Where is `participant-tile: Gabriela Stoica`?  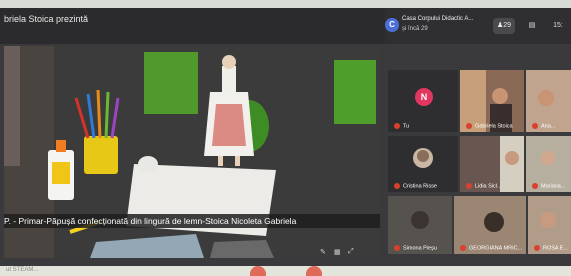
participant-tile: Gabriela Stoica is located at coordinates (492, 101).